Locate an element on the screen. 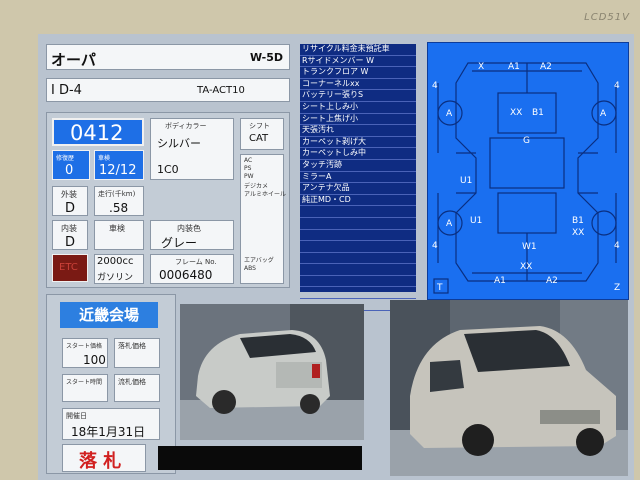 This screenshot has height=480, width=640. exterior-box: 外装 D is located at coordinates (70, 201).